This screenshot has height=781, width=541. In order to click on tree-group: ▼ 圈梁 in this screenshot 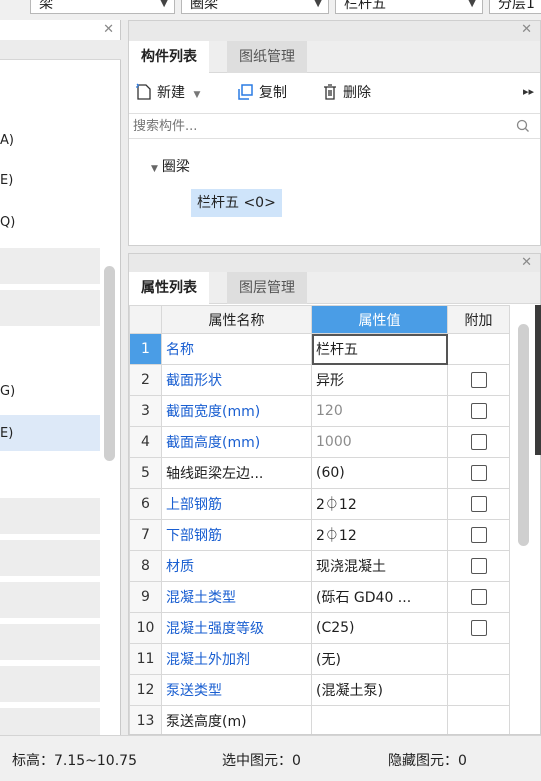, I will do `click(170, 166)`.